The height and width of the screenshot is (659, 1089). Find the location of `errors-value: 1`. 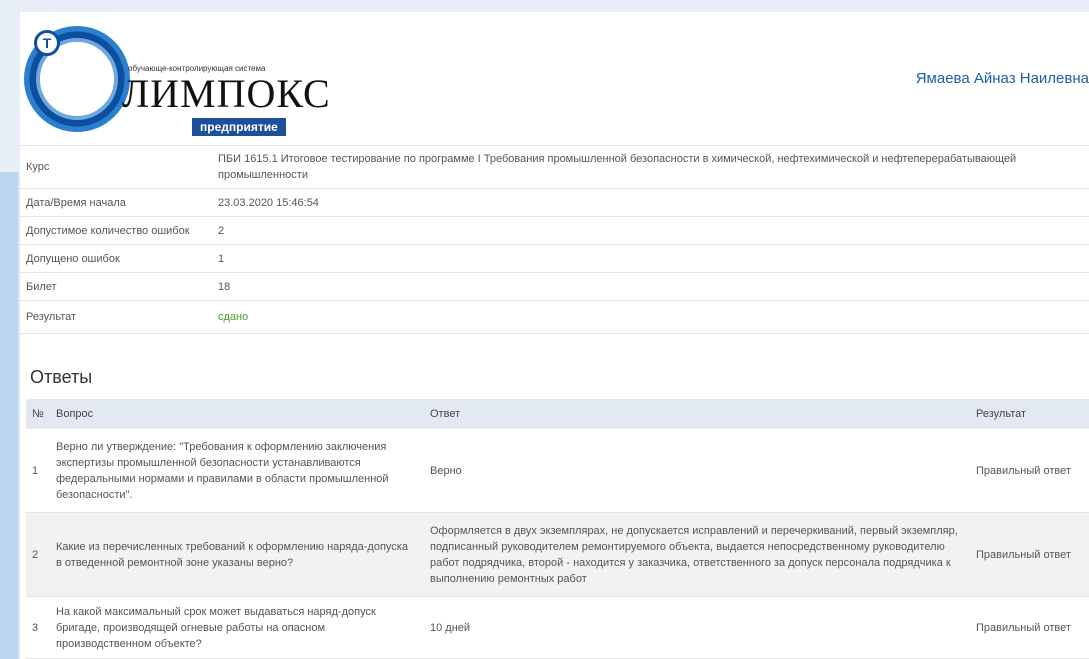

errors-value: 1 is located at coordinates (221, 258).